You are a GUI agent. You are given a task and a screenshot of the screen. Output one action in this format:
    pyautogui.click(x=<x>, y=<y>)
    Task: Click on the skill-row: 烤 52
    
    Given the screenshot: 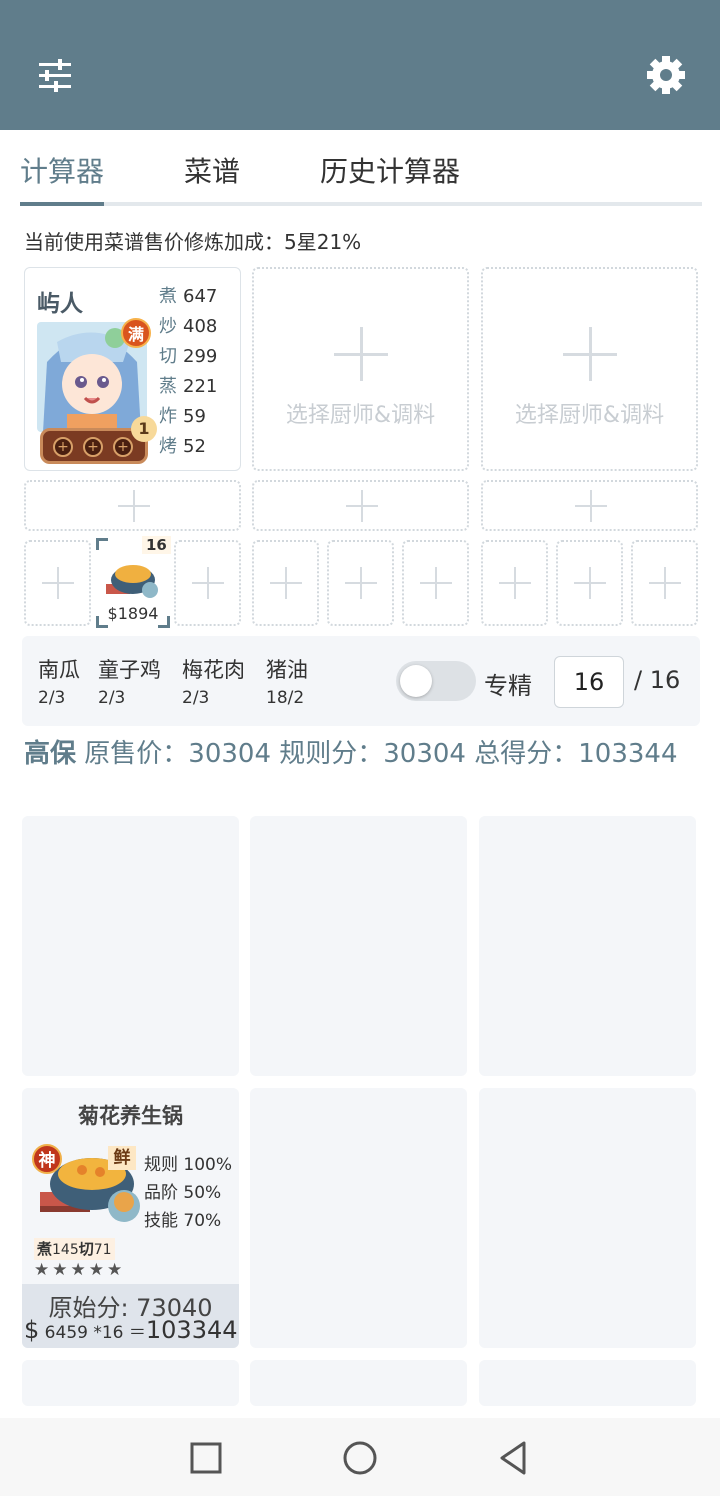 What is the action you would take?
    pyautogui.click(x=188, y=447)
    